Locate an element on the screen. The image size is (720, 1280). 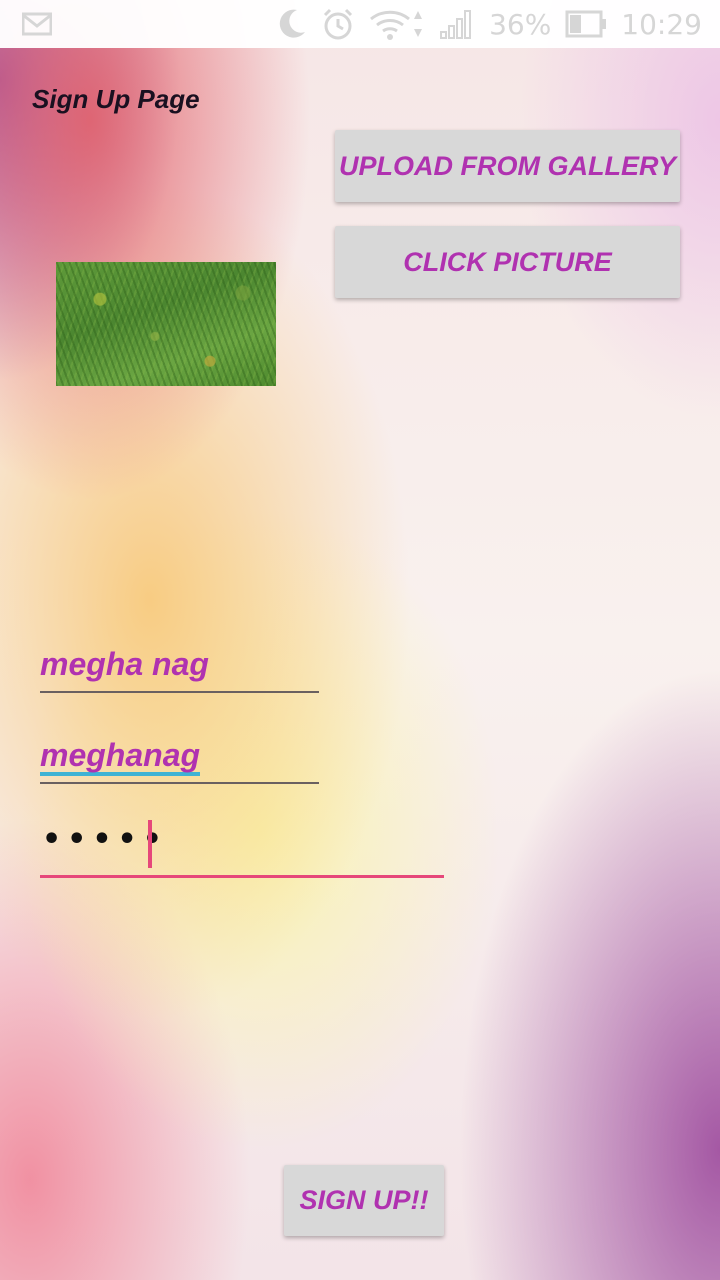
battery-percent: 36% is located at coordinates (520, 24).